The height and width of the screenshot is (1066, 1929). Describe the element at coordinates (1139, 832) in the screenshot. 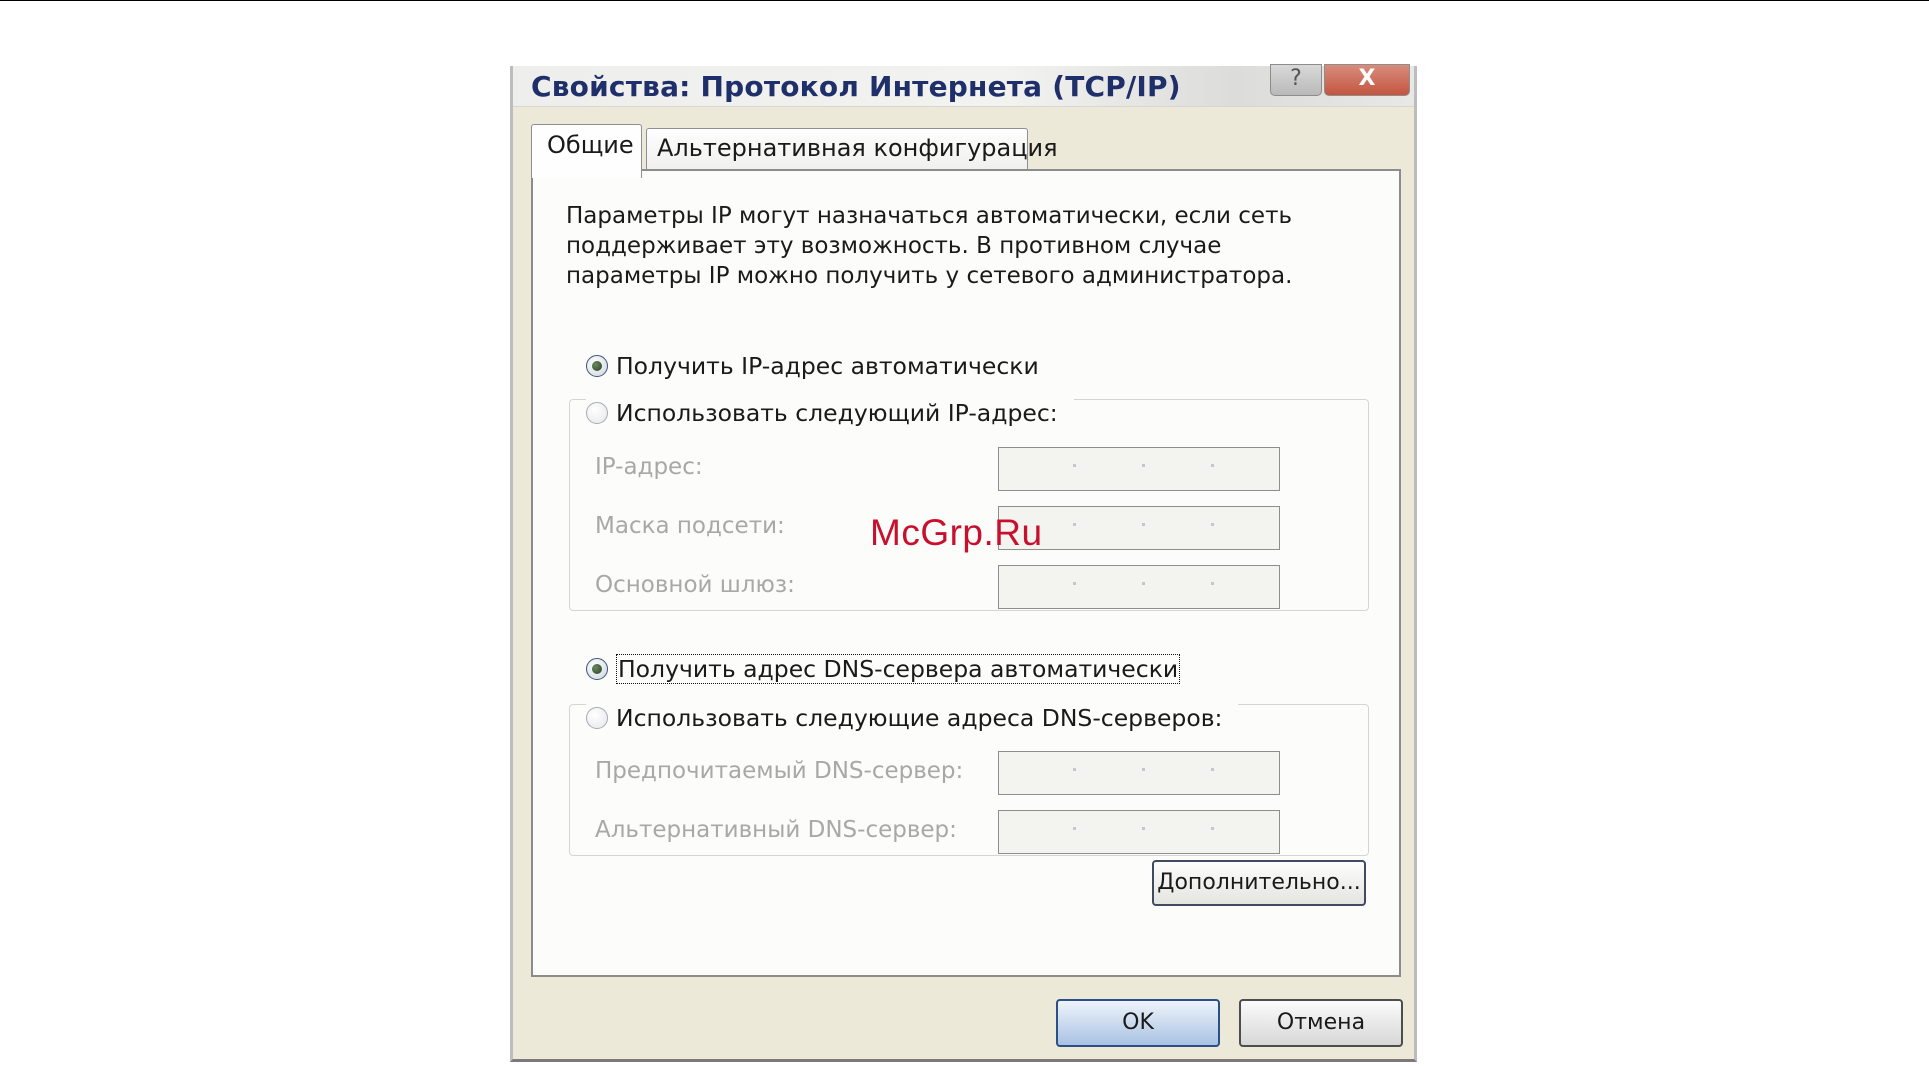

I see `alternate-dns-field` at that location.